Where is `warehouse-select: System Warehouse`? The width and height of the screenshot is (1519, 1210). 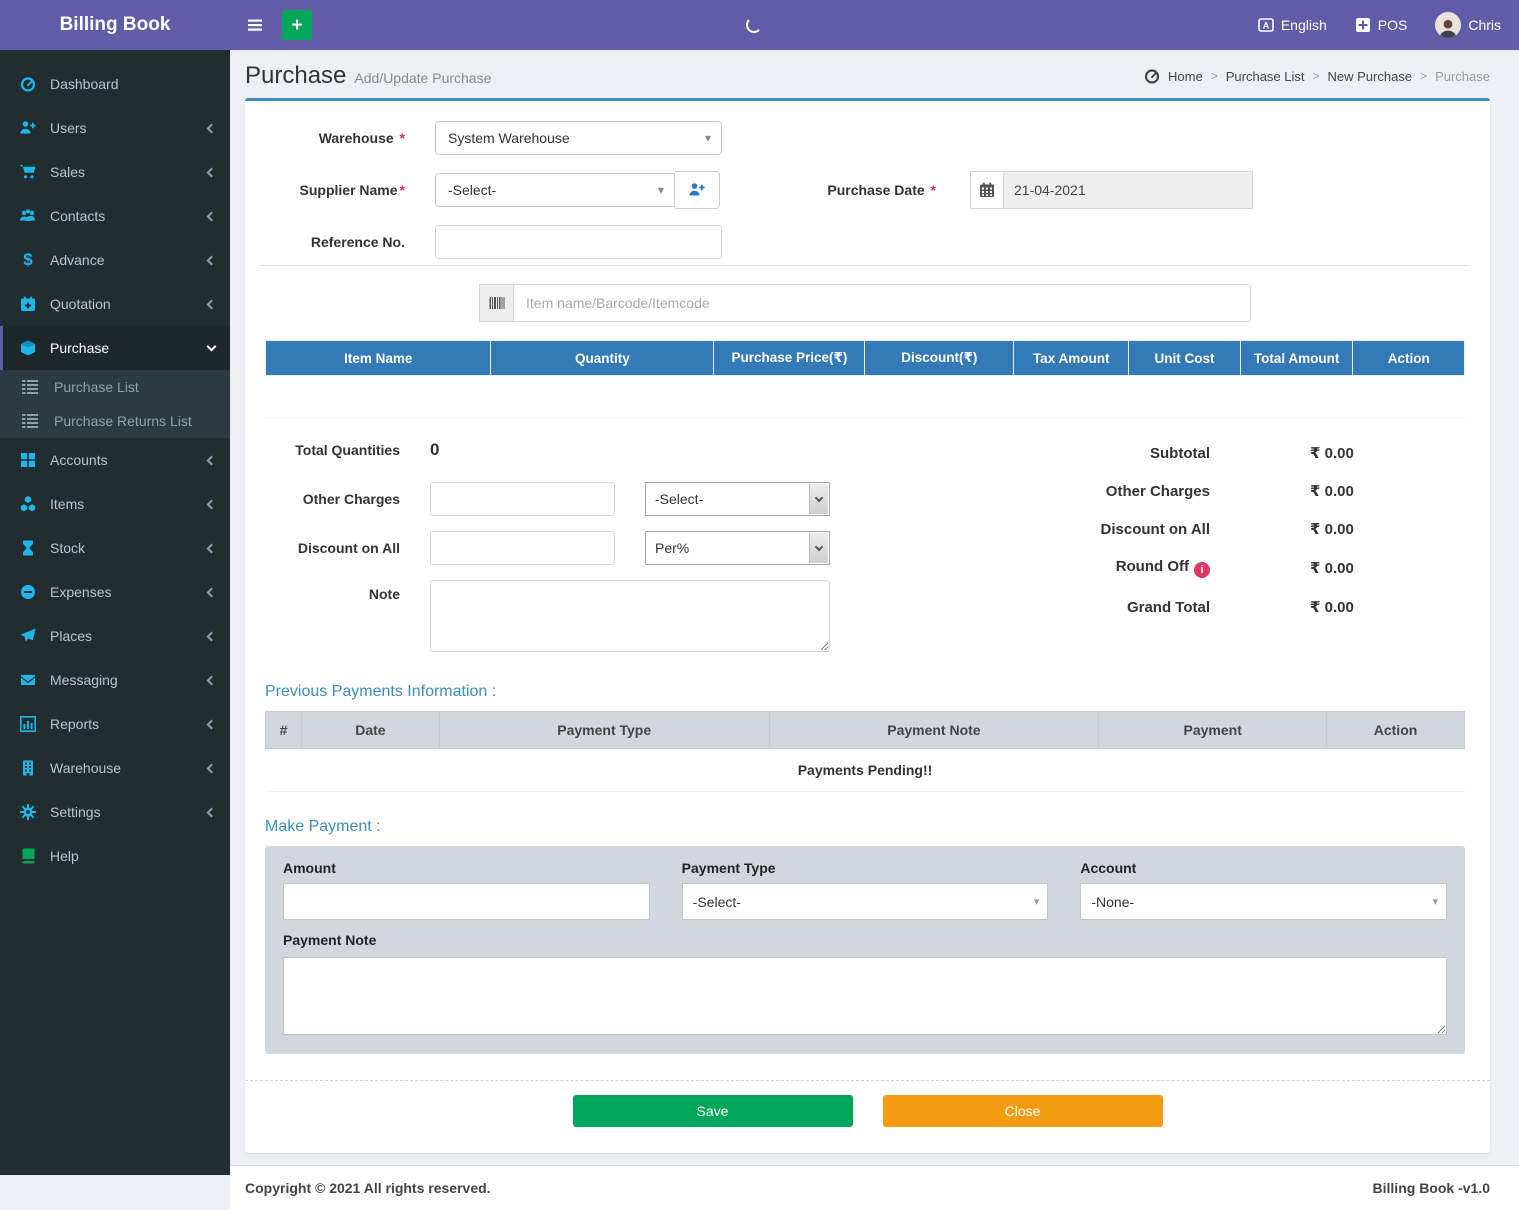
warehouse-select: System Warehouse is located at coordinates (578, 138).